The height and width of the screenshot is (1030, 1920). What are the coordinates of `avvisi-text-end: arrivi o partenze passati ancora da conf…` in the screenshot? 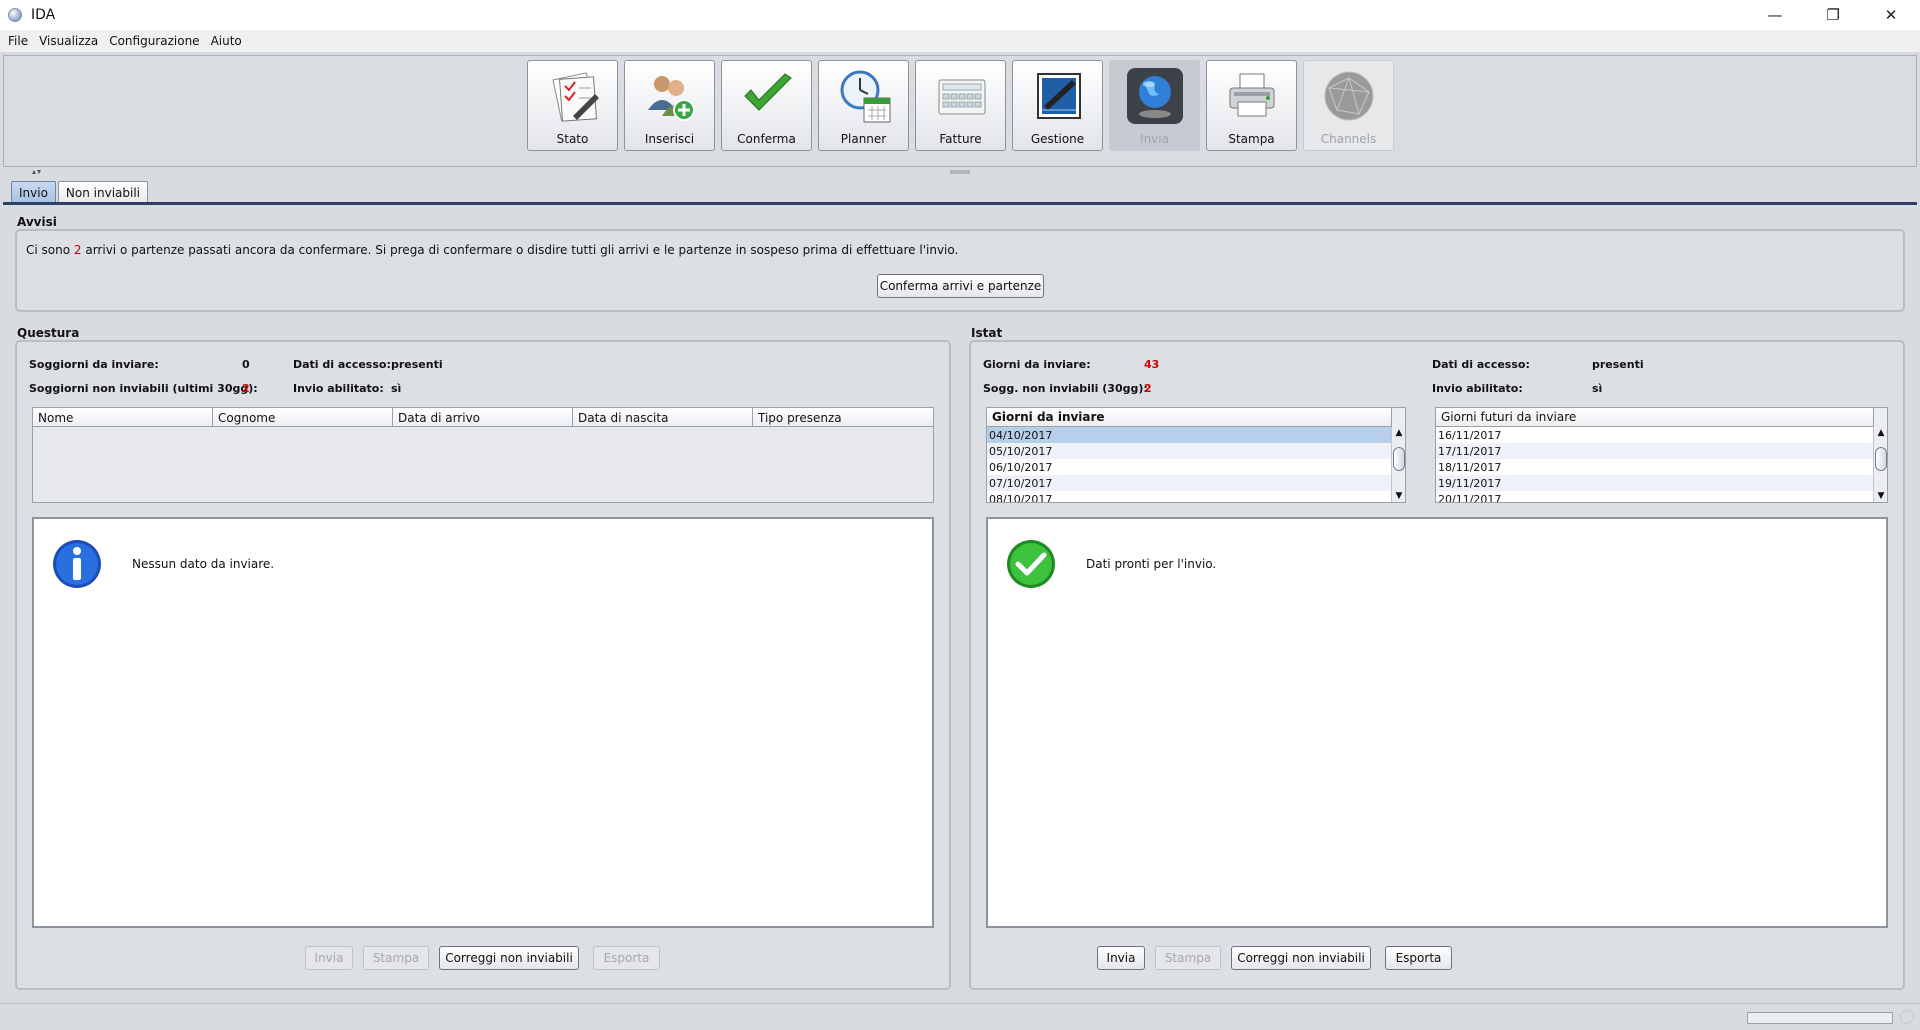 It's located at (520, 250).